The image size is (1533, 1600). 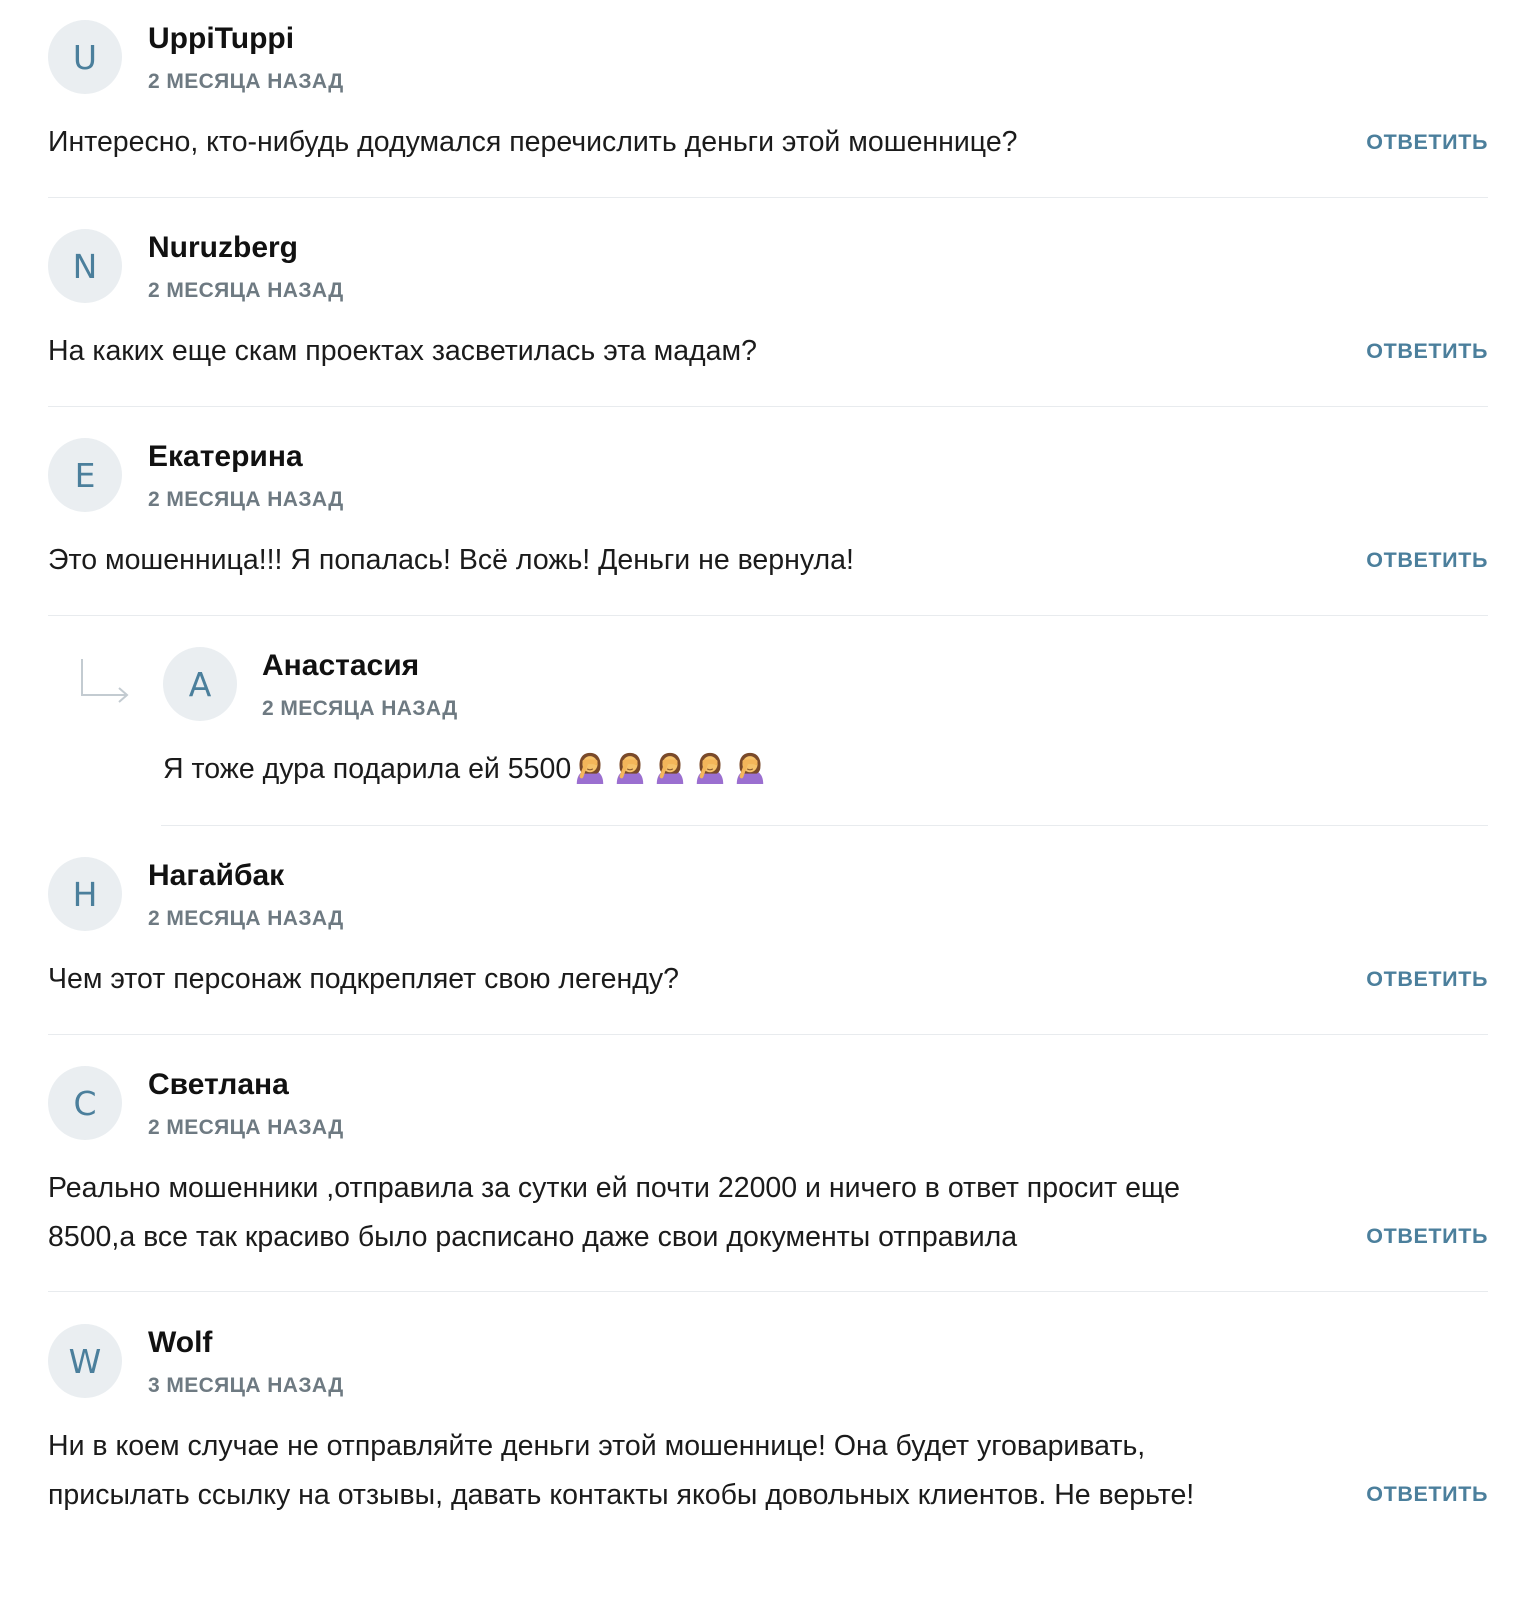 What do you see at coordinates (85, 1103) in the screenshot?
I see `avatar: С` at bounding box center [85, 1103].